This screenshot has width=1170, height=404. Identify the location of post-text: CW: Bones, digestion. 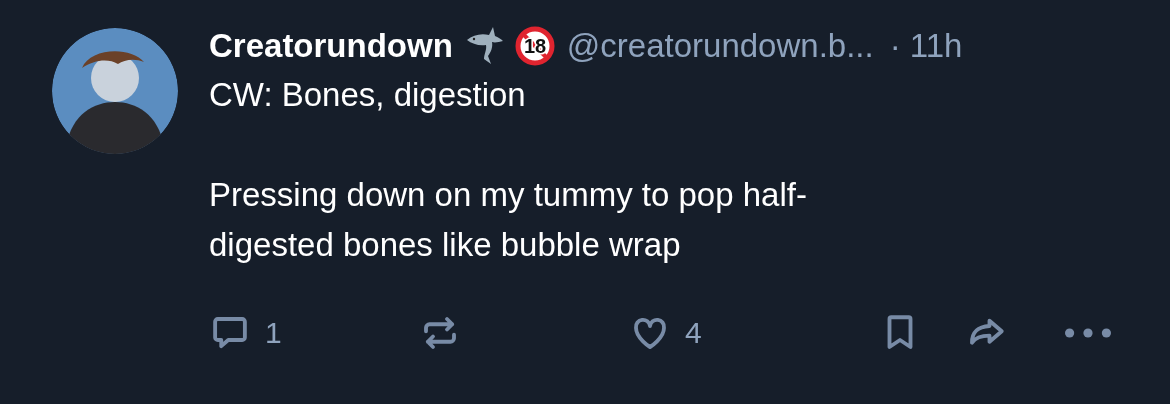
(368, 95).